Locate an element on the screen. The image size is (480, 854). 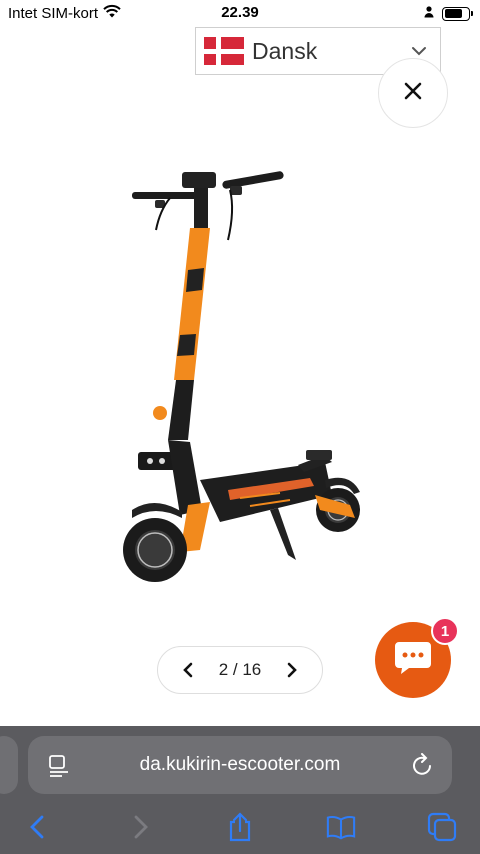
bookmarks-button is located at coordinates (341, 827).